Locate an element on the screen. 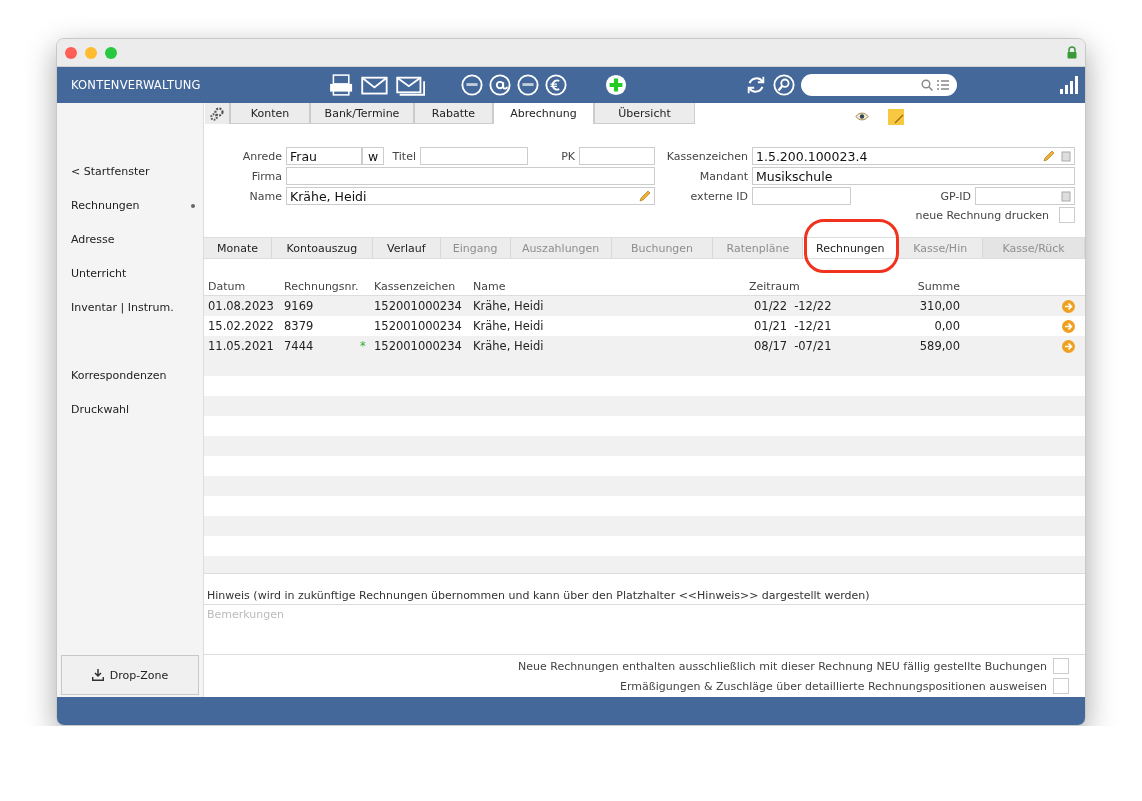  tab: Konten is located at coordinates (270, 113).